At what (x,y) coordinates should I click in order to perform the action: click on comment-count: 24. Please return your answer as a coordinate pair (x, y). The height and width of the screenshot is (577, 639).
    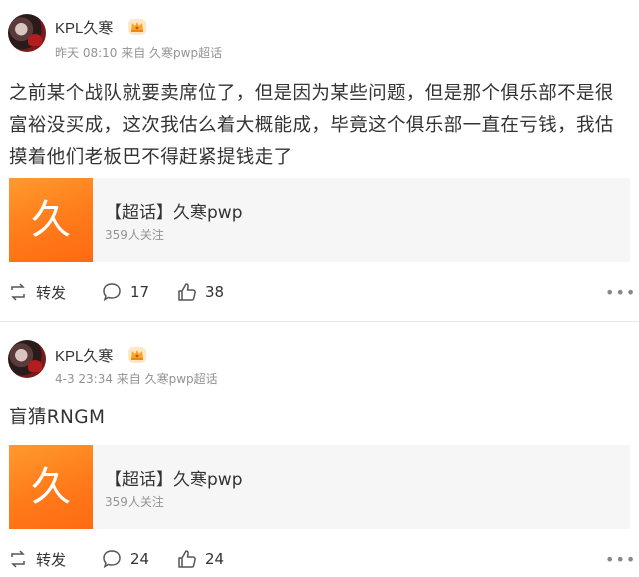
    Looking at the image, I should click on (140, 559).